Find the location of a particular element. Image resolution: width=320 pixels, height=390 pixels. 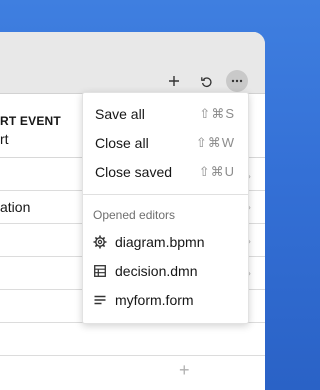

section-title: Opened editors is located at coordinates (134, 215).